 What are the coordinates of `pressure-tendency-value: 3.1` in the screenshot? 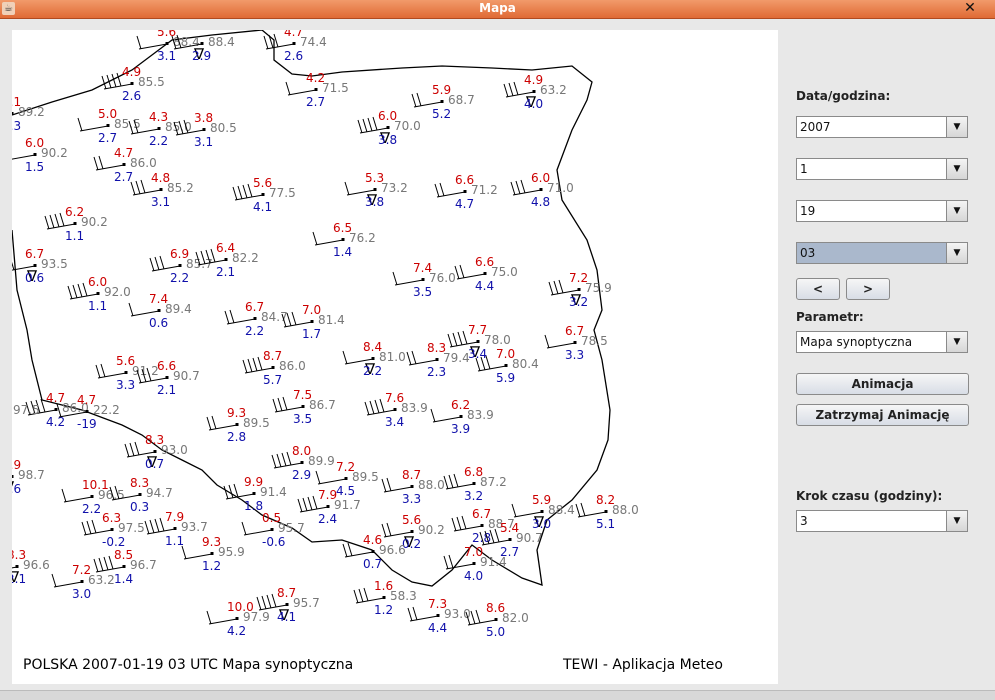 It's located at (166, 56).